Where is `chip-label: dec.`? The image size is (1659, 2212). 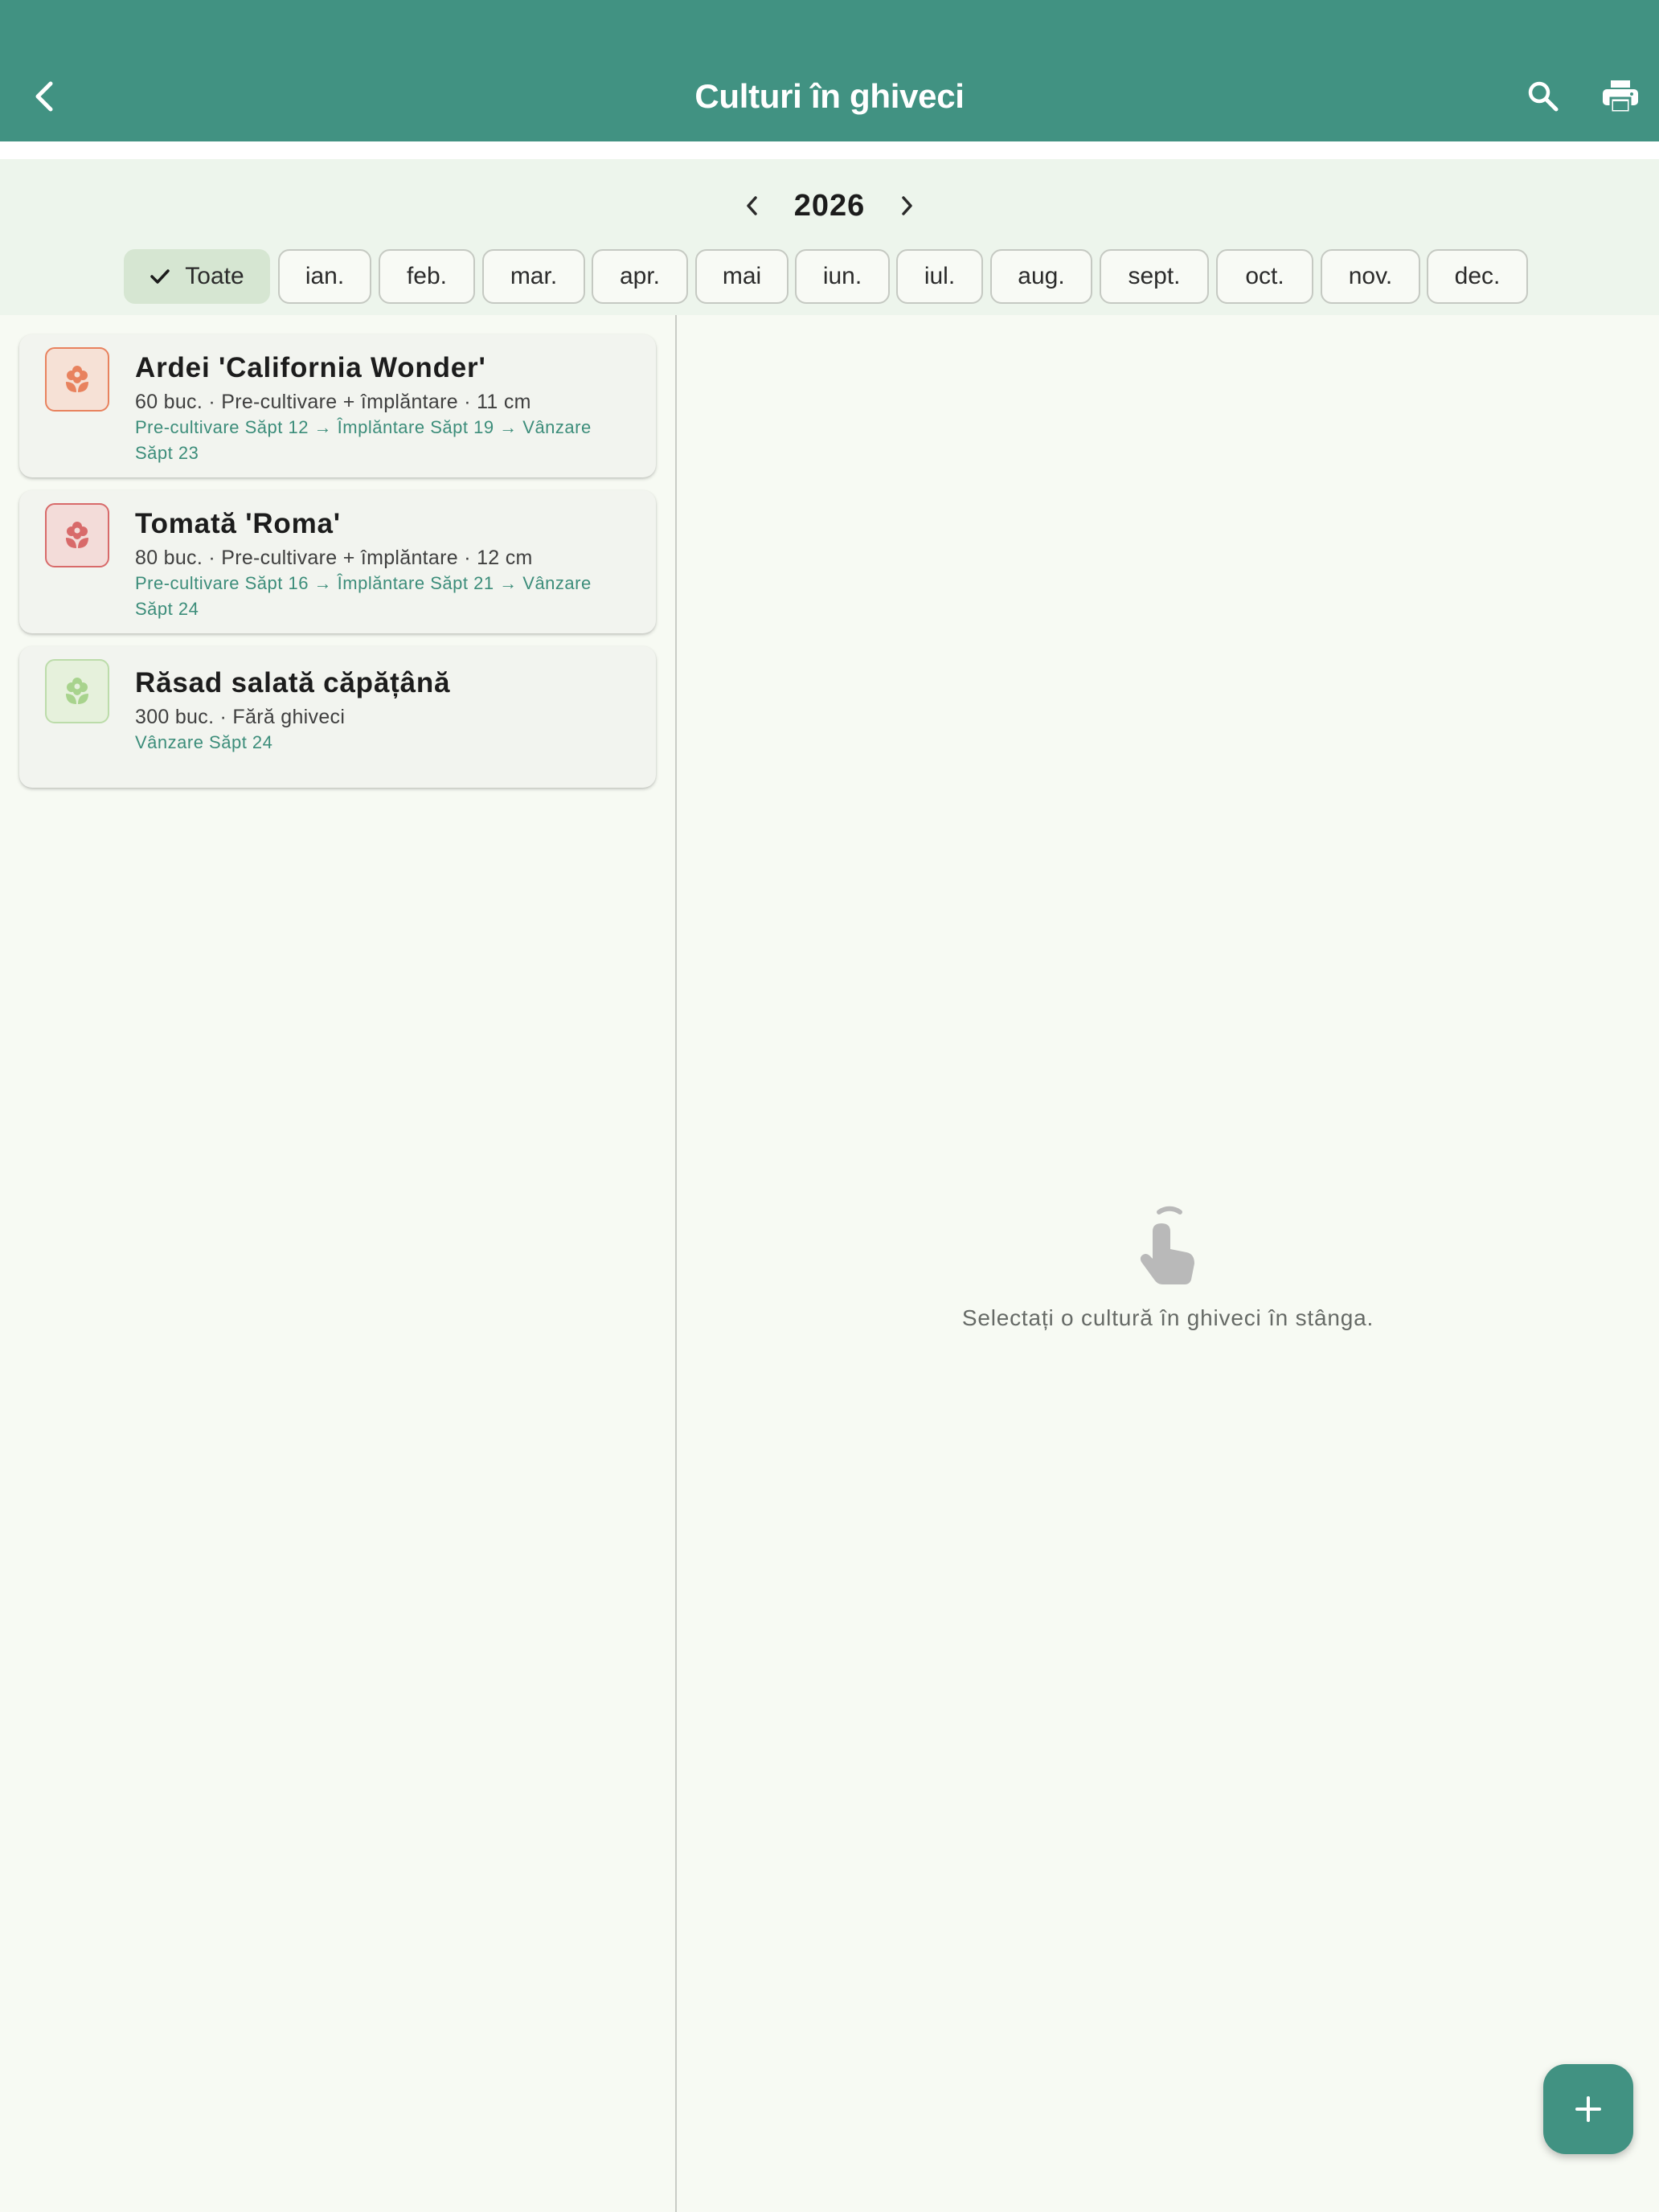 chip-label: dec. is located at coordinates (1477, 276).